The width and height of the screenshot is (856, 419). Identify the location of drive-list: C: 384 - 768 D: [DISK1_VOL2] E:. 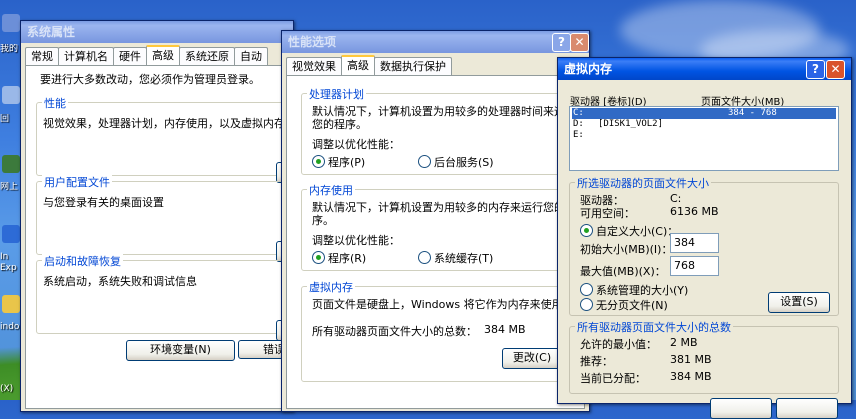
(704, 138).